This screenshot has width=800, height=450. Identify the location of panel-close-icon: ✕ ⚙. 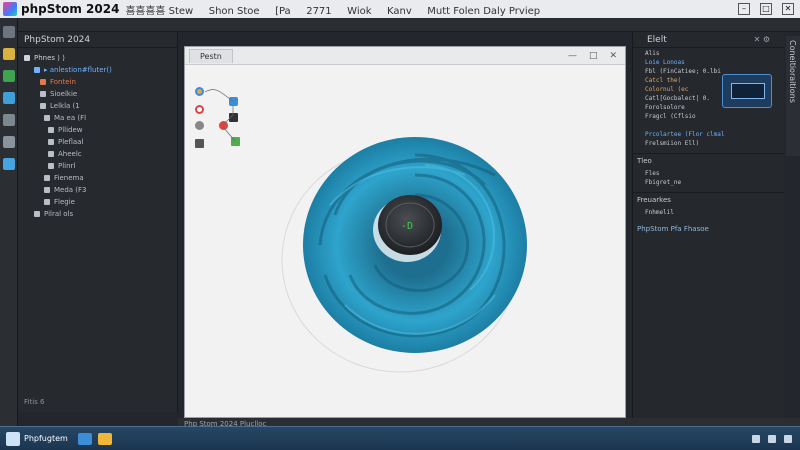
(762, 39).